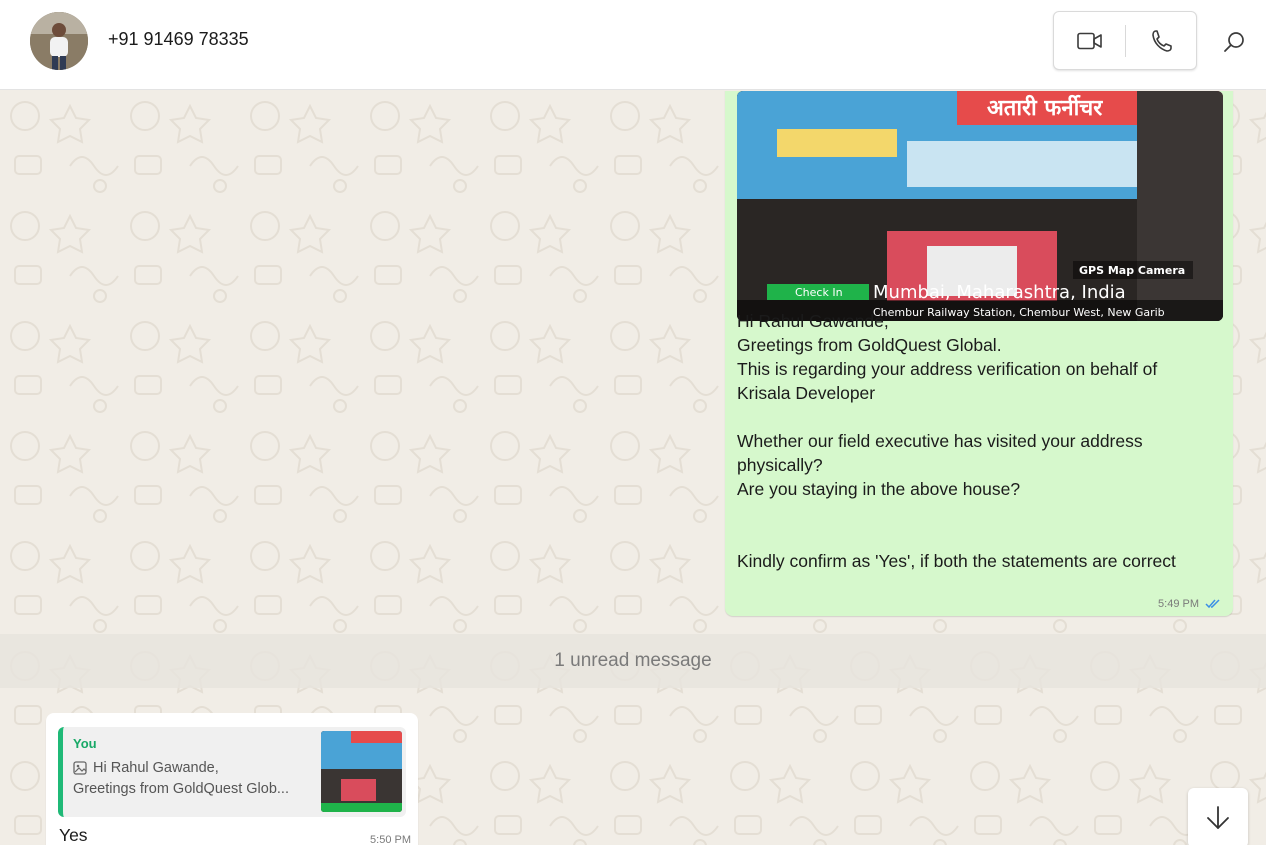 Image resolution: width=1266 pixels, height=845 pixels. I want to click on video-camera-icon, so click(1089, 40).